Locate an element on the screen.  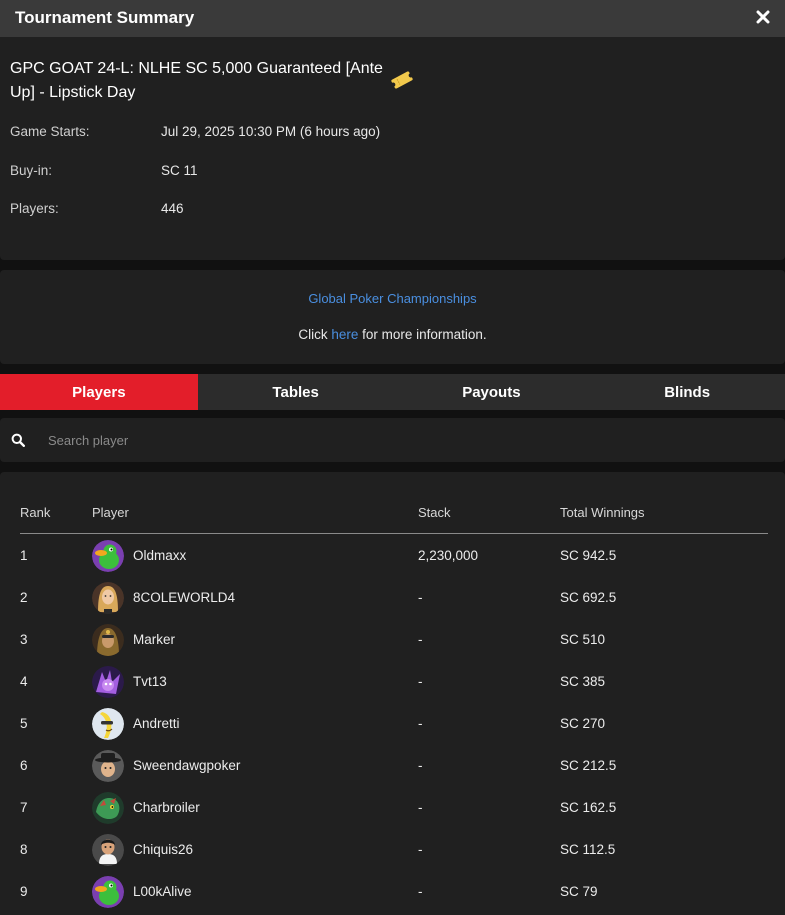
rank-cell: 7 is located at coordinates (24, 807).